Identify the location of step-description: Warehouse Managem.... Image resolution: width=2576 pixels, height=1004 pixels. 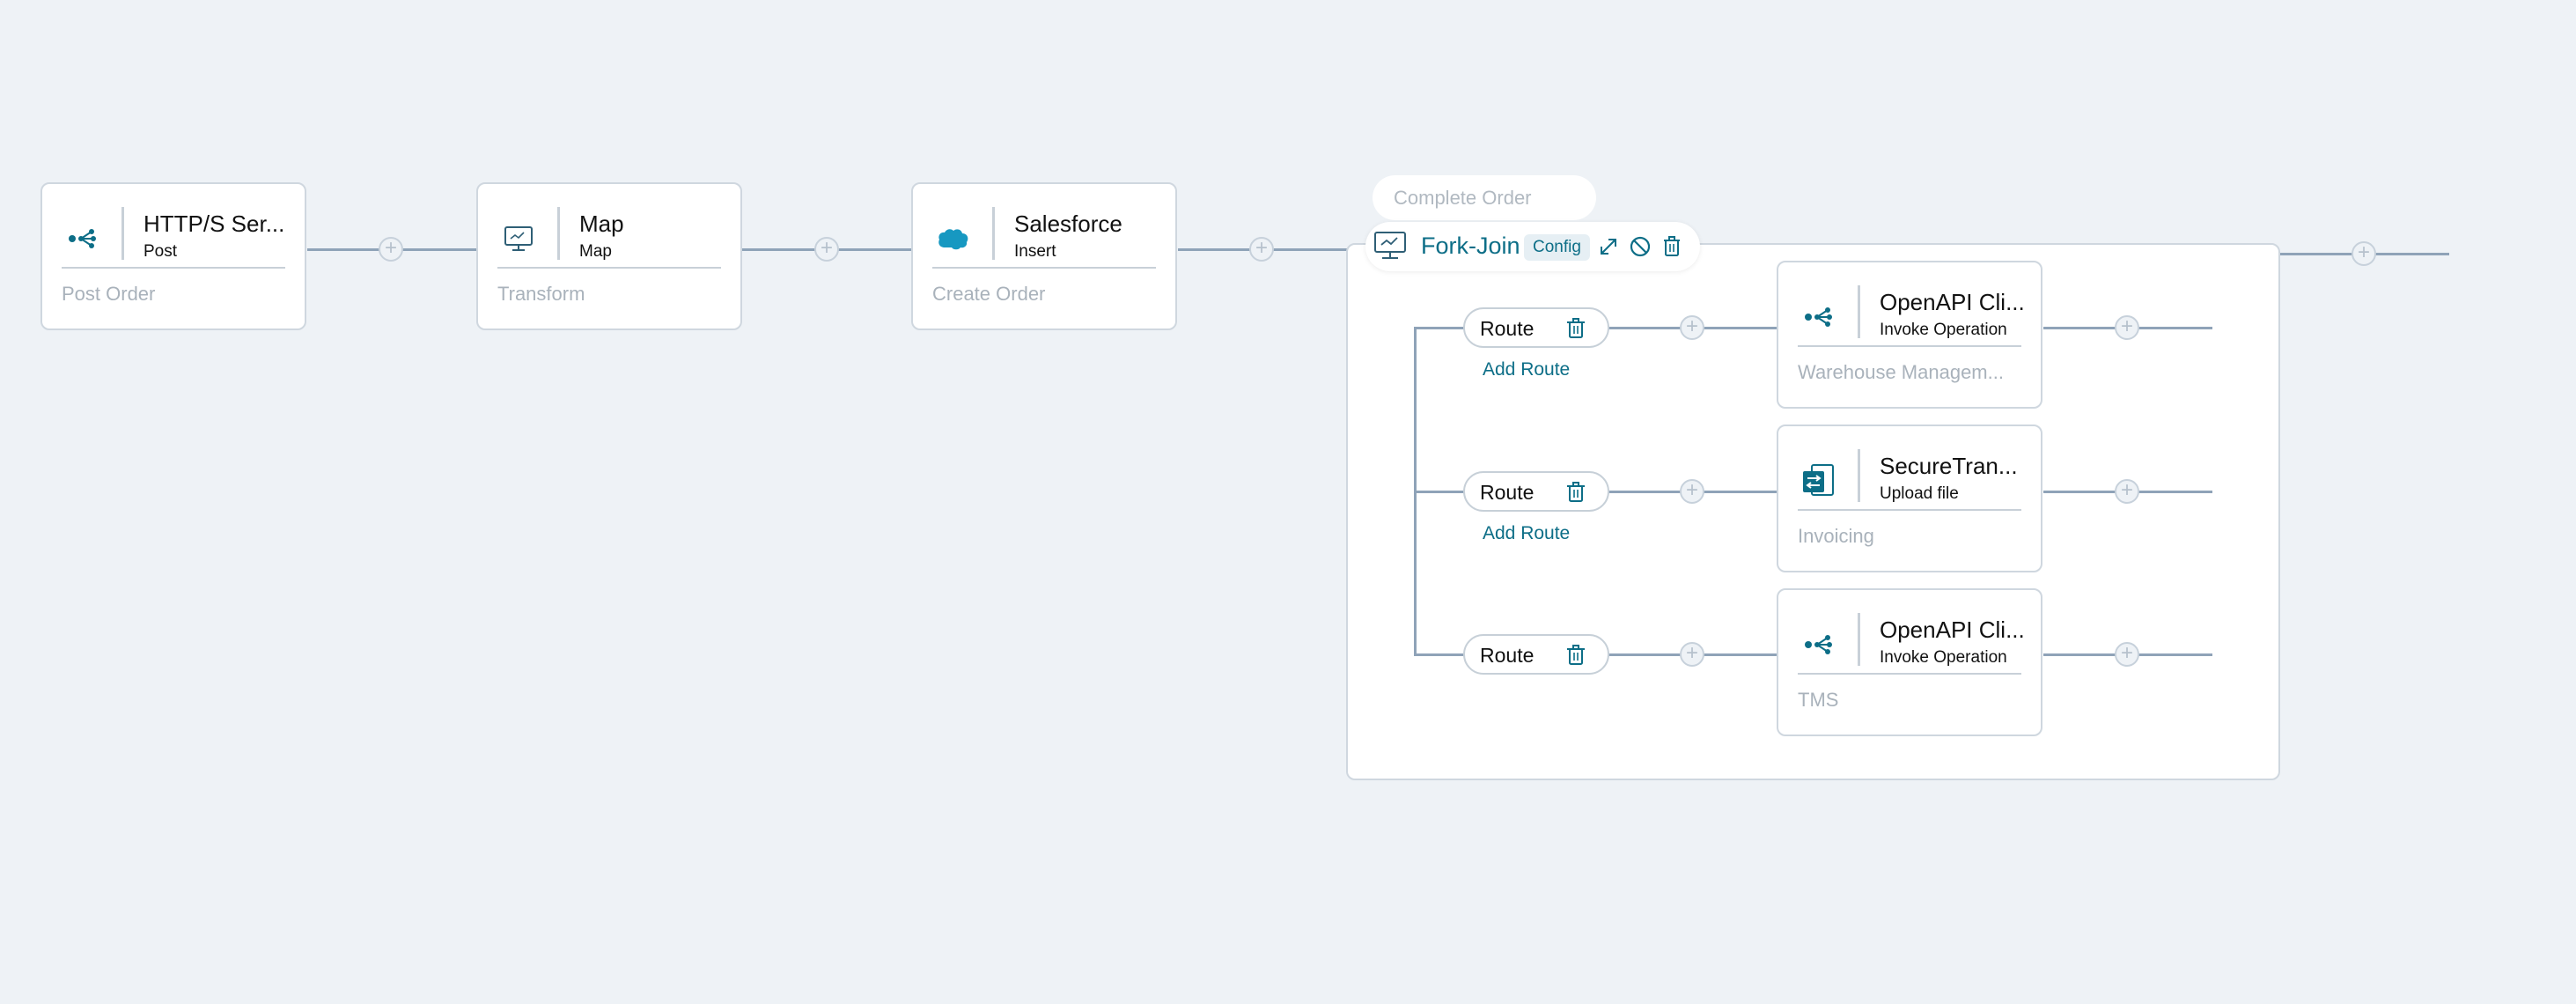
(1901, 372).